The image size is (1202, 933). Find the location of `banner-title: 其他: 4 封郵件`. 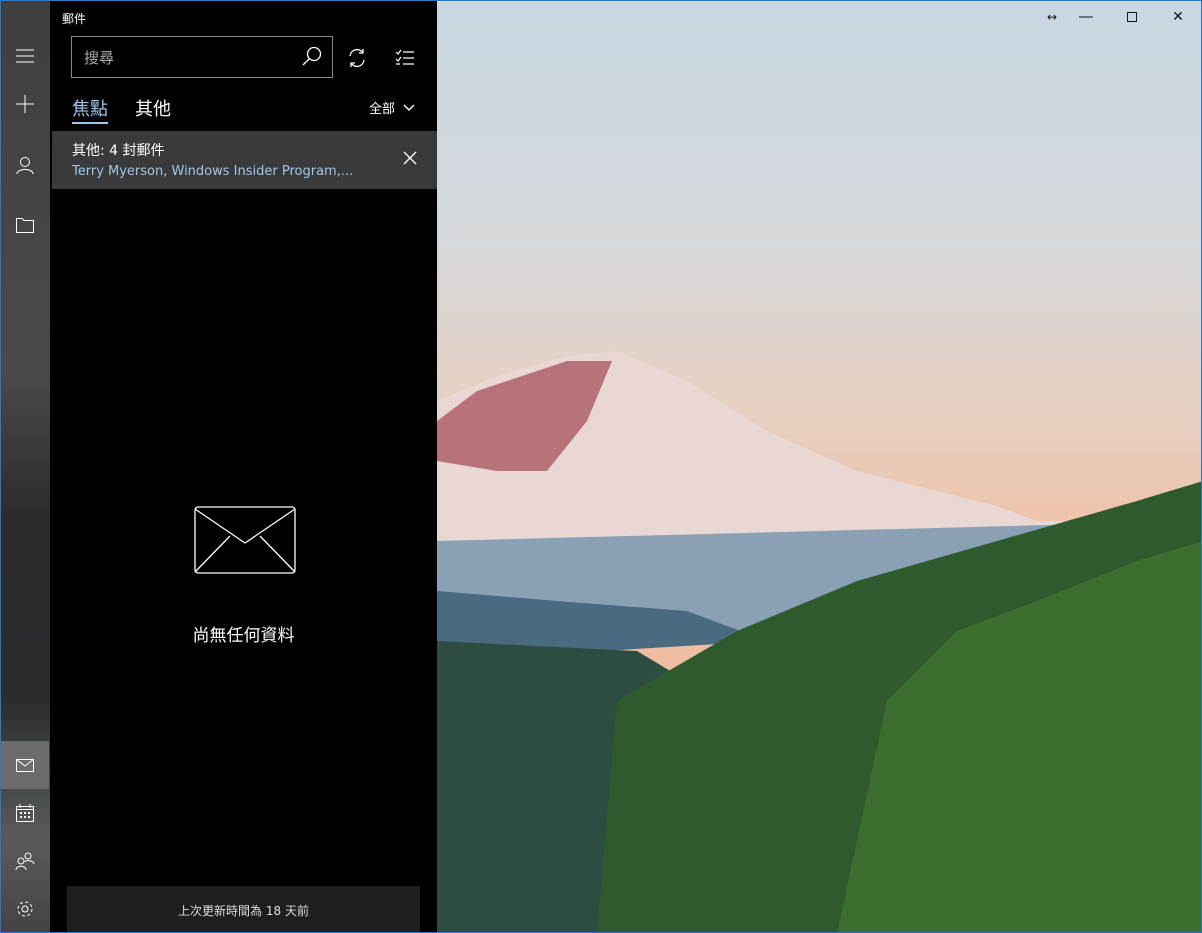

banner-title: 其他: 4 封郵件 is located at coordinates (118, 151).